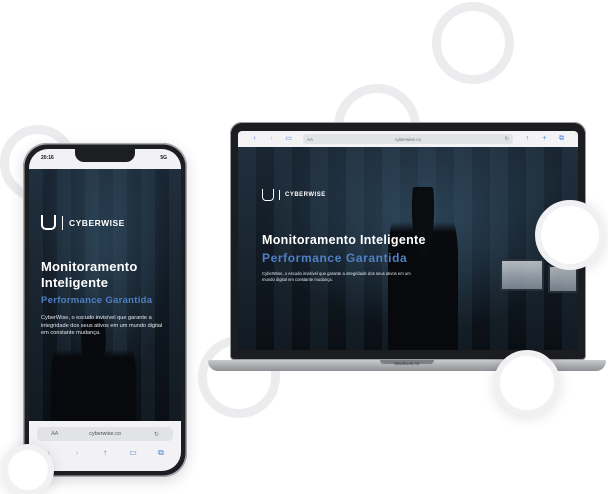 The height and width of the screenshot is (494, 608). I want to click on status-signal: 5G, so click(163, 158).